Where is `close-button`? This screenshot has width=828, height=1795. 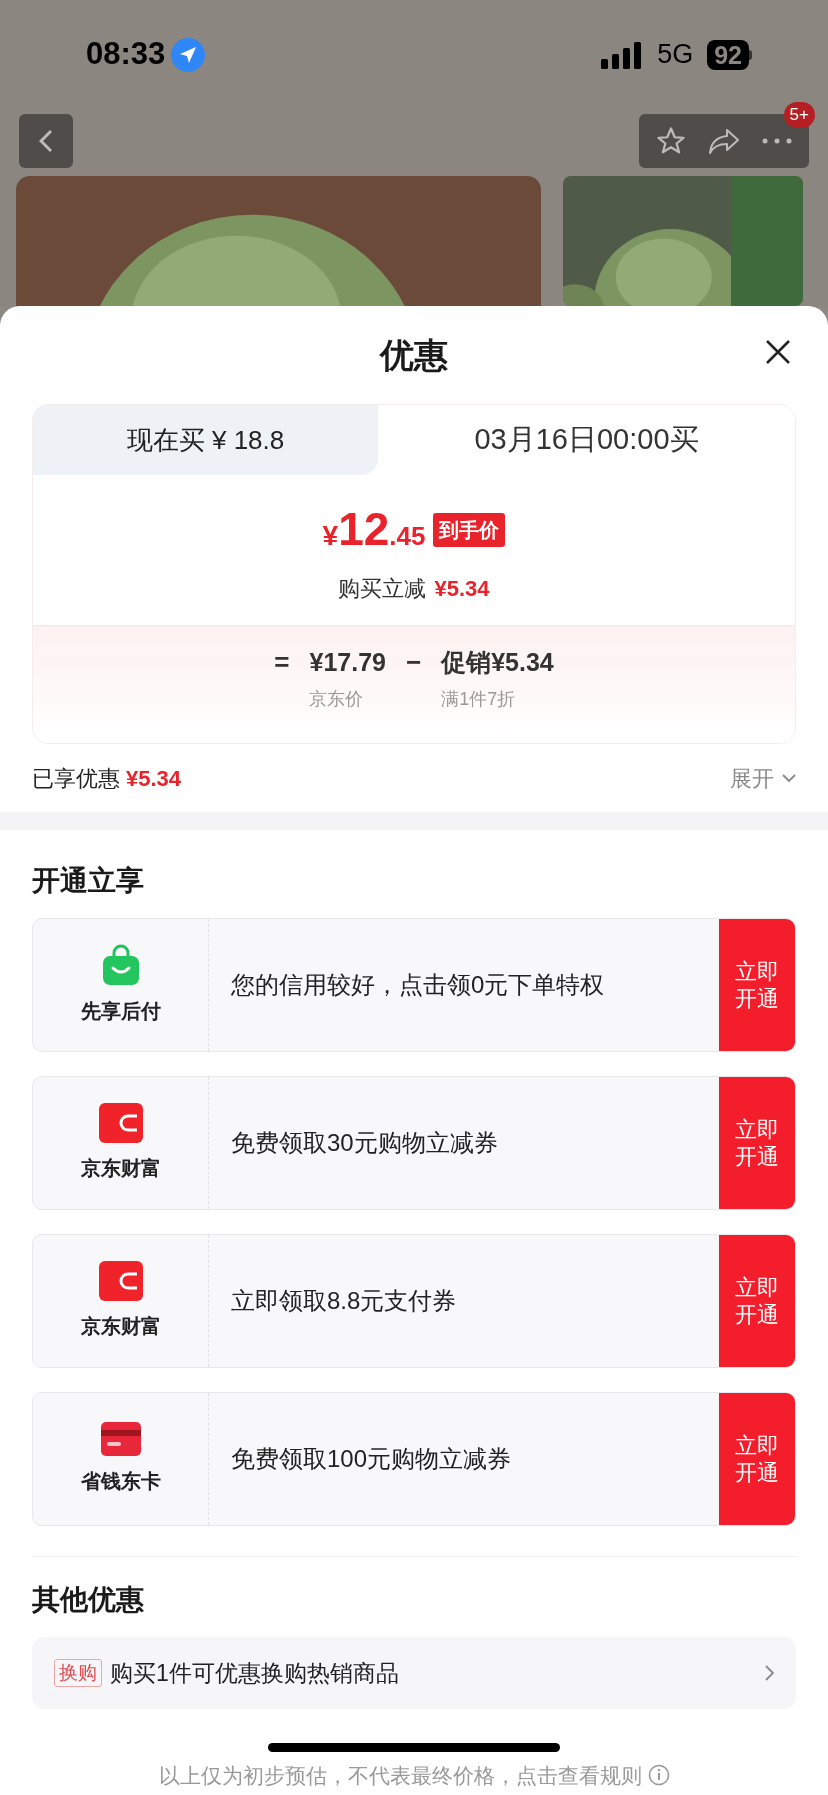 close-button is located at coordinates (778, 352).